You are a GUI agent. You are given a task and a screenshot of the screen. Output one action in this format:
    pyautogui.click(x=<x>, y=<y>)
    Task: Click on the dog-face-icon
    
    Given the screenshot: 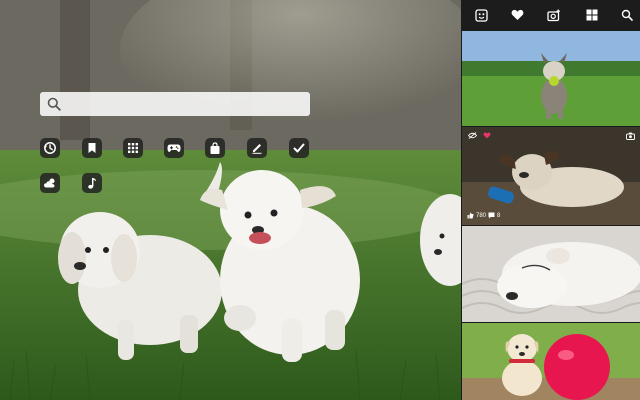 What is the action you would take?
    pyautogui.click(x=481, y=15)
    